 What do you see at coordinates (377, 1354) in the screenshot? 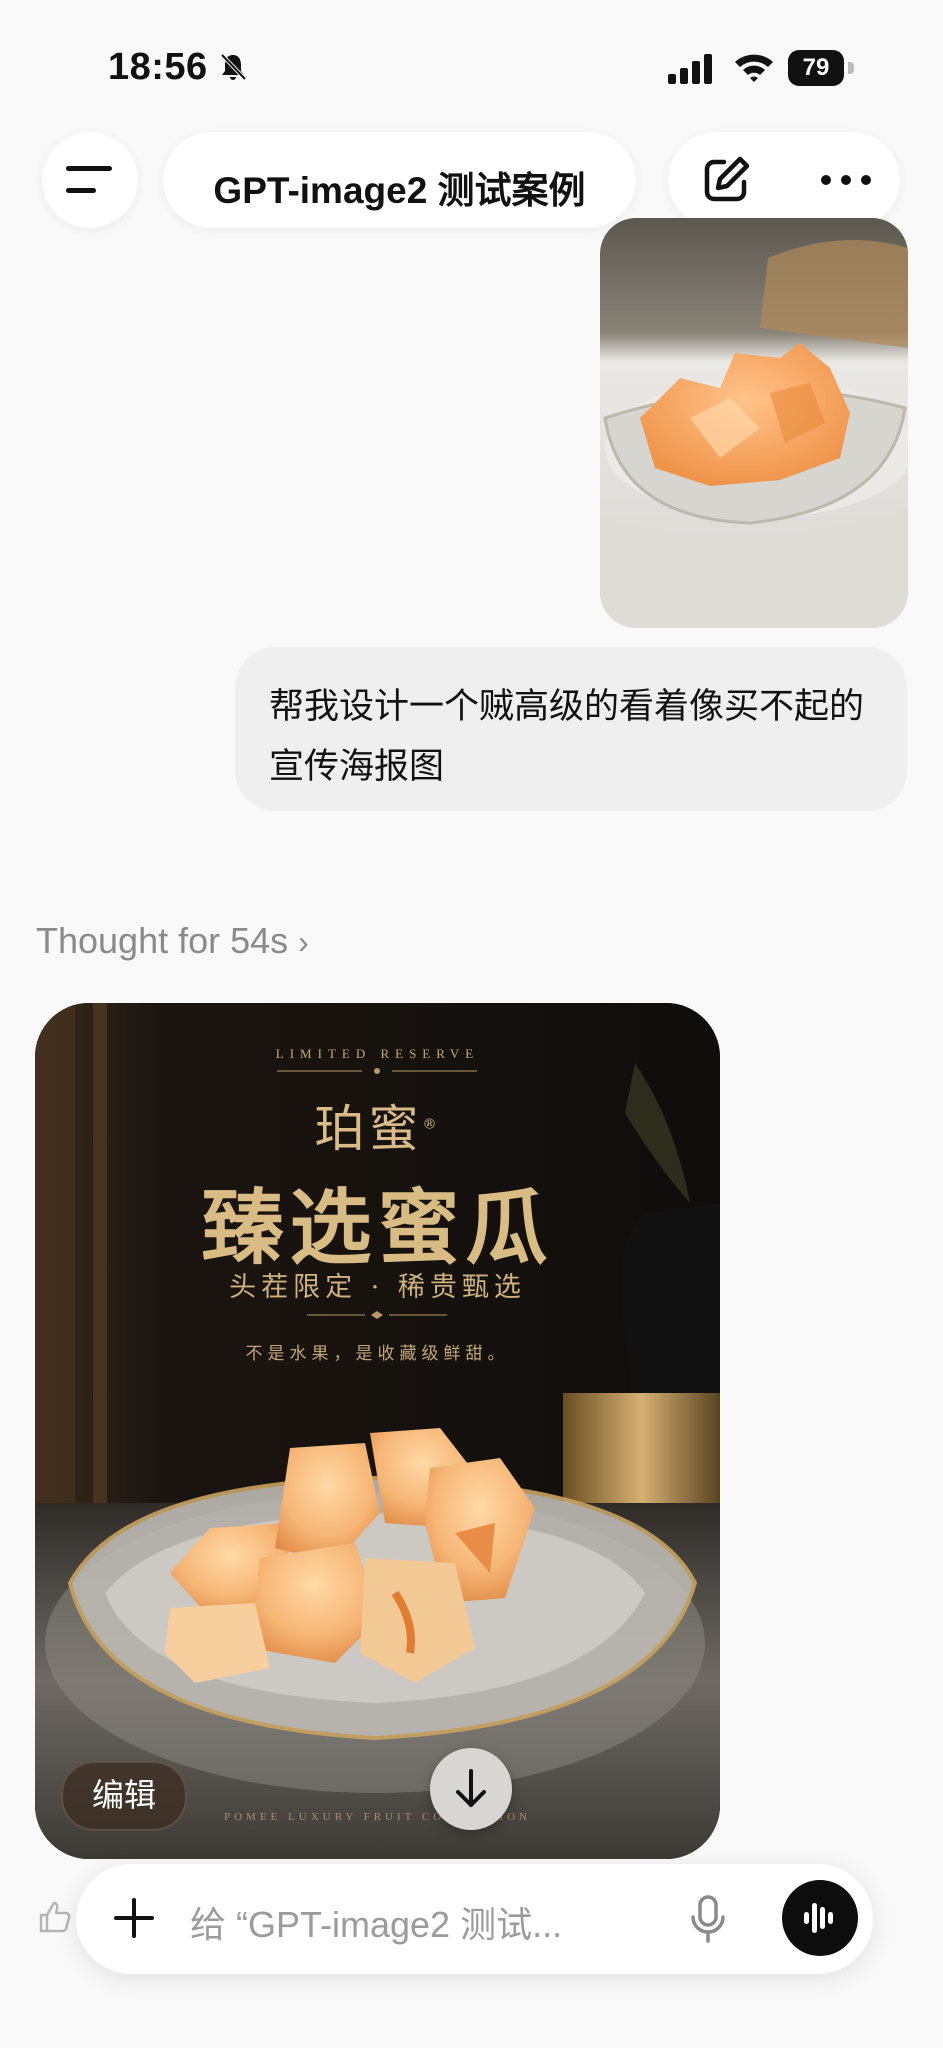
I see `poster-slogan: 不是水果，是收藏级鲜甜。` at bounding box center [377, 1354].